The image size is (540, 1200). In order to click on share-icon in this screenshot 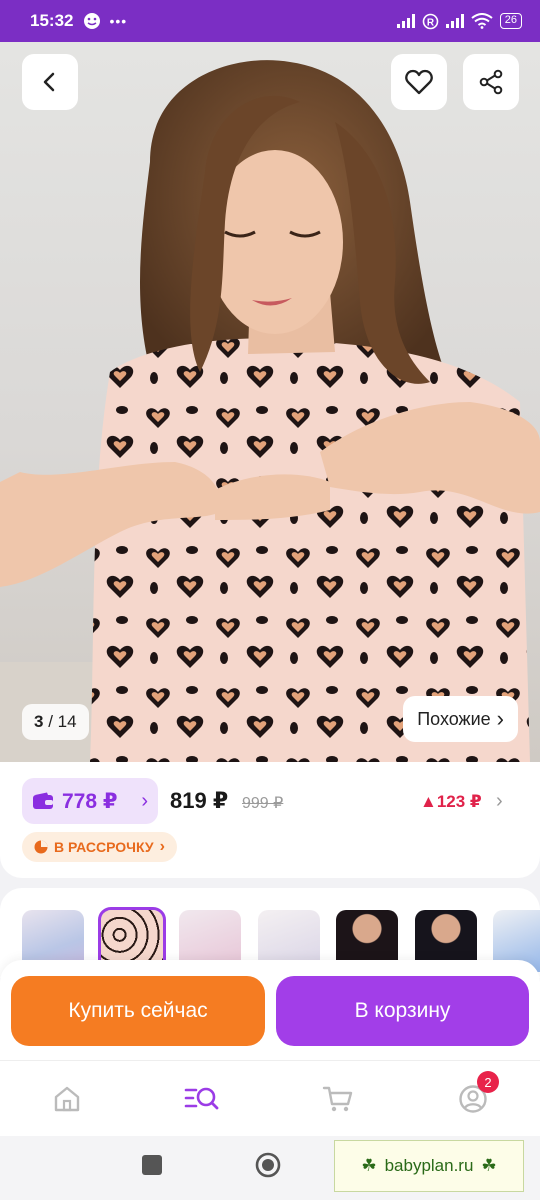, I will do `click(491, 82)`.